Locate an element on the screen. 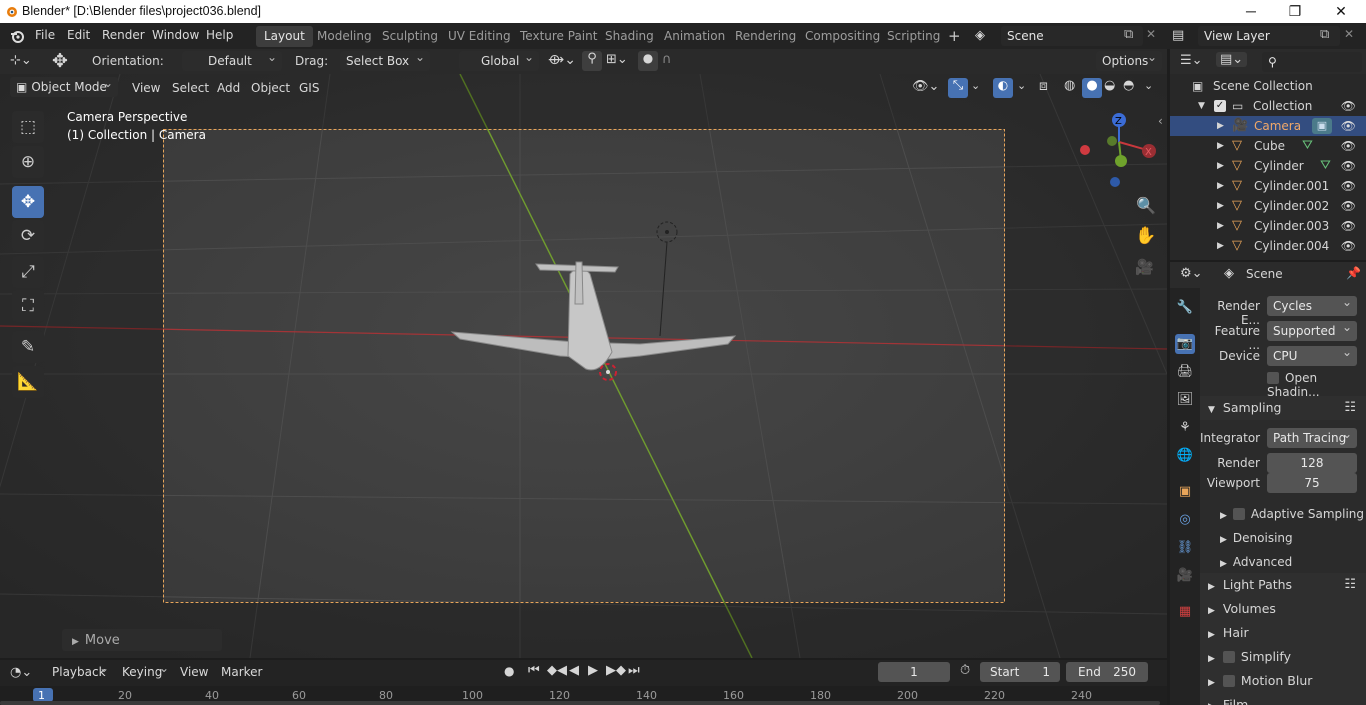 The width and height of the screenshot is (1366, 705). annotate-tool: ✎ is located at coordinates (28, 347).